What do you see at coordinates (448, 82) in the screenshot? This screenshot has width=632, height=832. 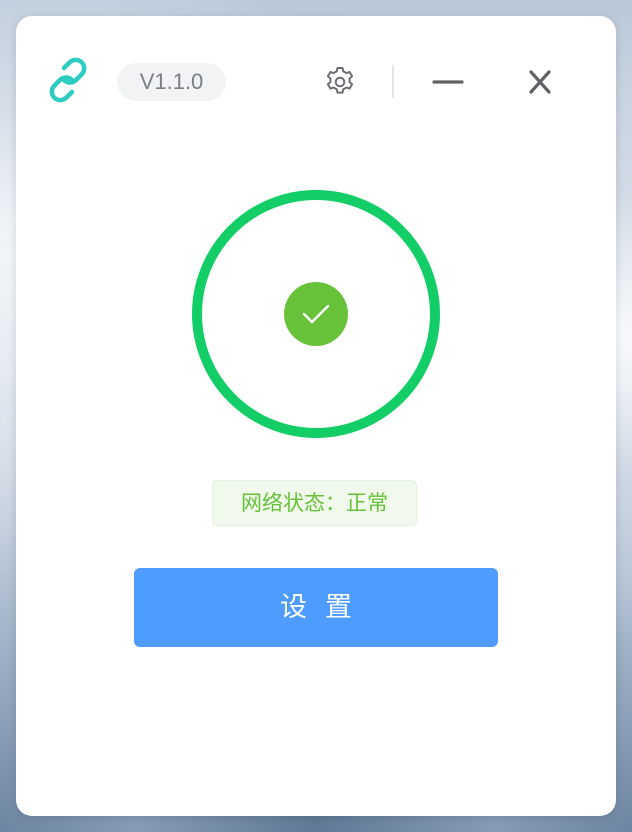 I see `minimize-icon` at bounding box center [448, 82].